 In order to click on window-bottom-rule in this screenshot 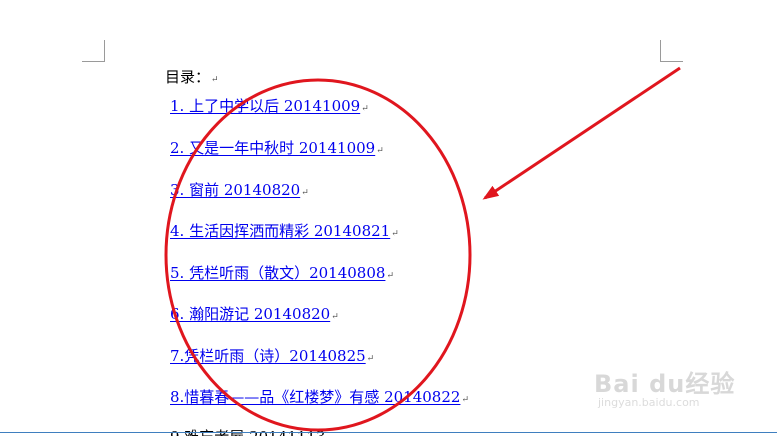, I will do `click(388, 432)`.